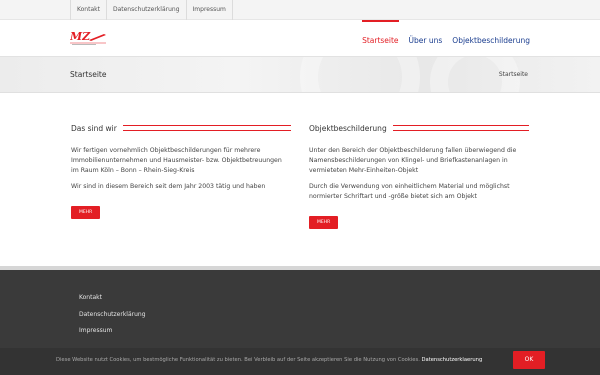  I want to click on cookie-ok-button: OK, so click(529, 360).